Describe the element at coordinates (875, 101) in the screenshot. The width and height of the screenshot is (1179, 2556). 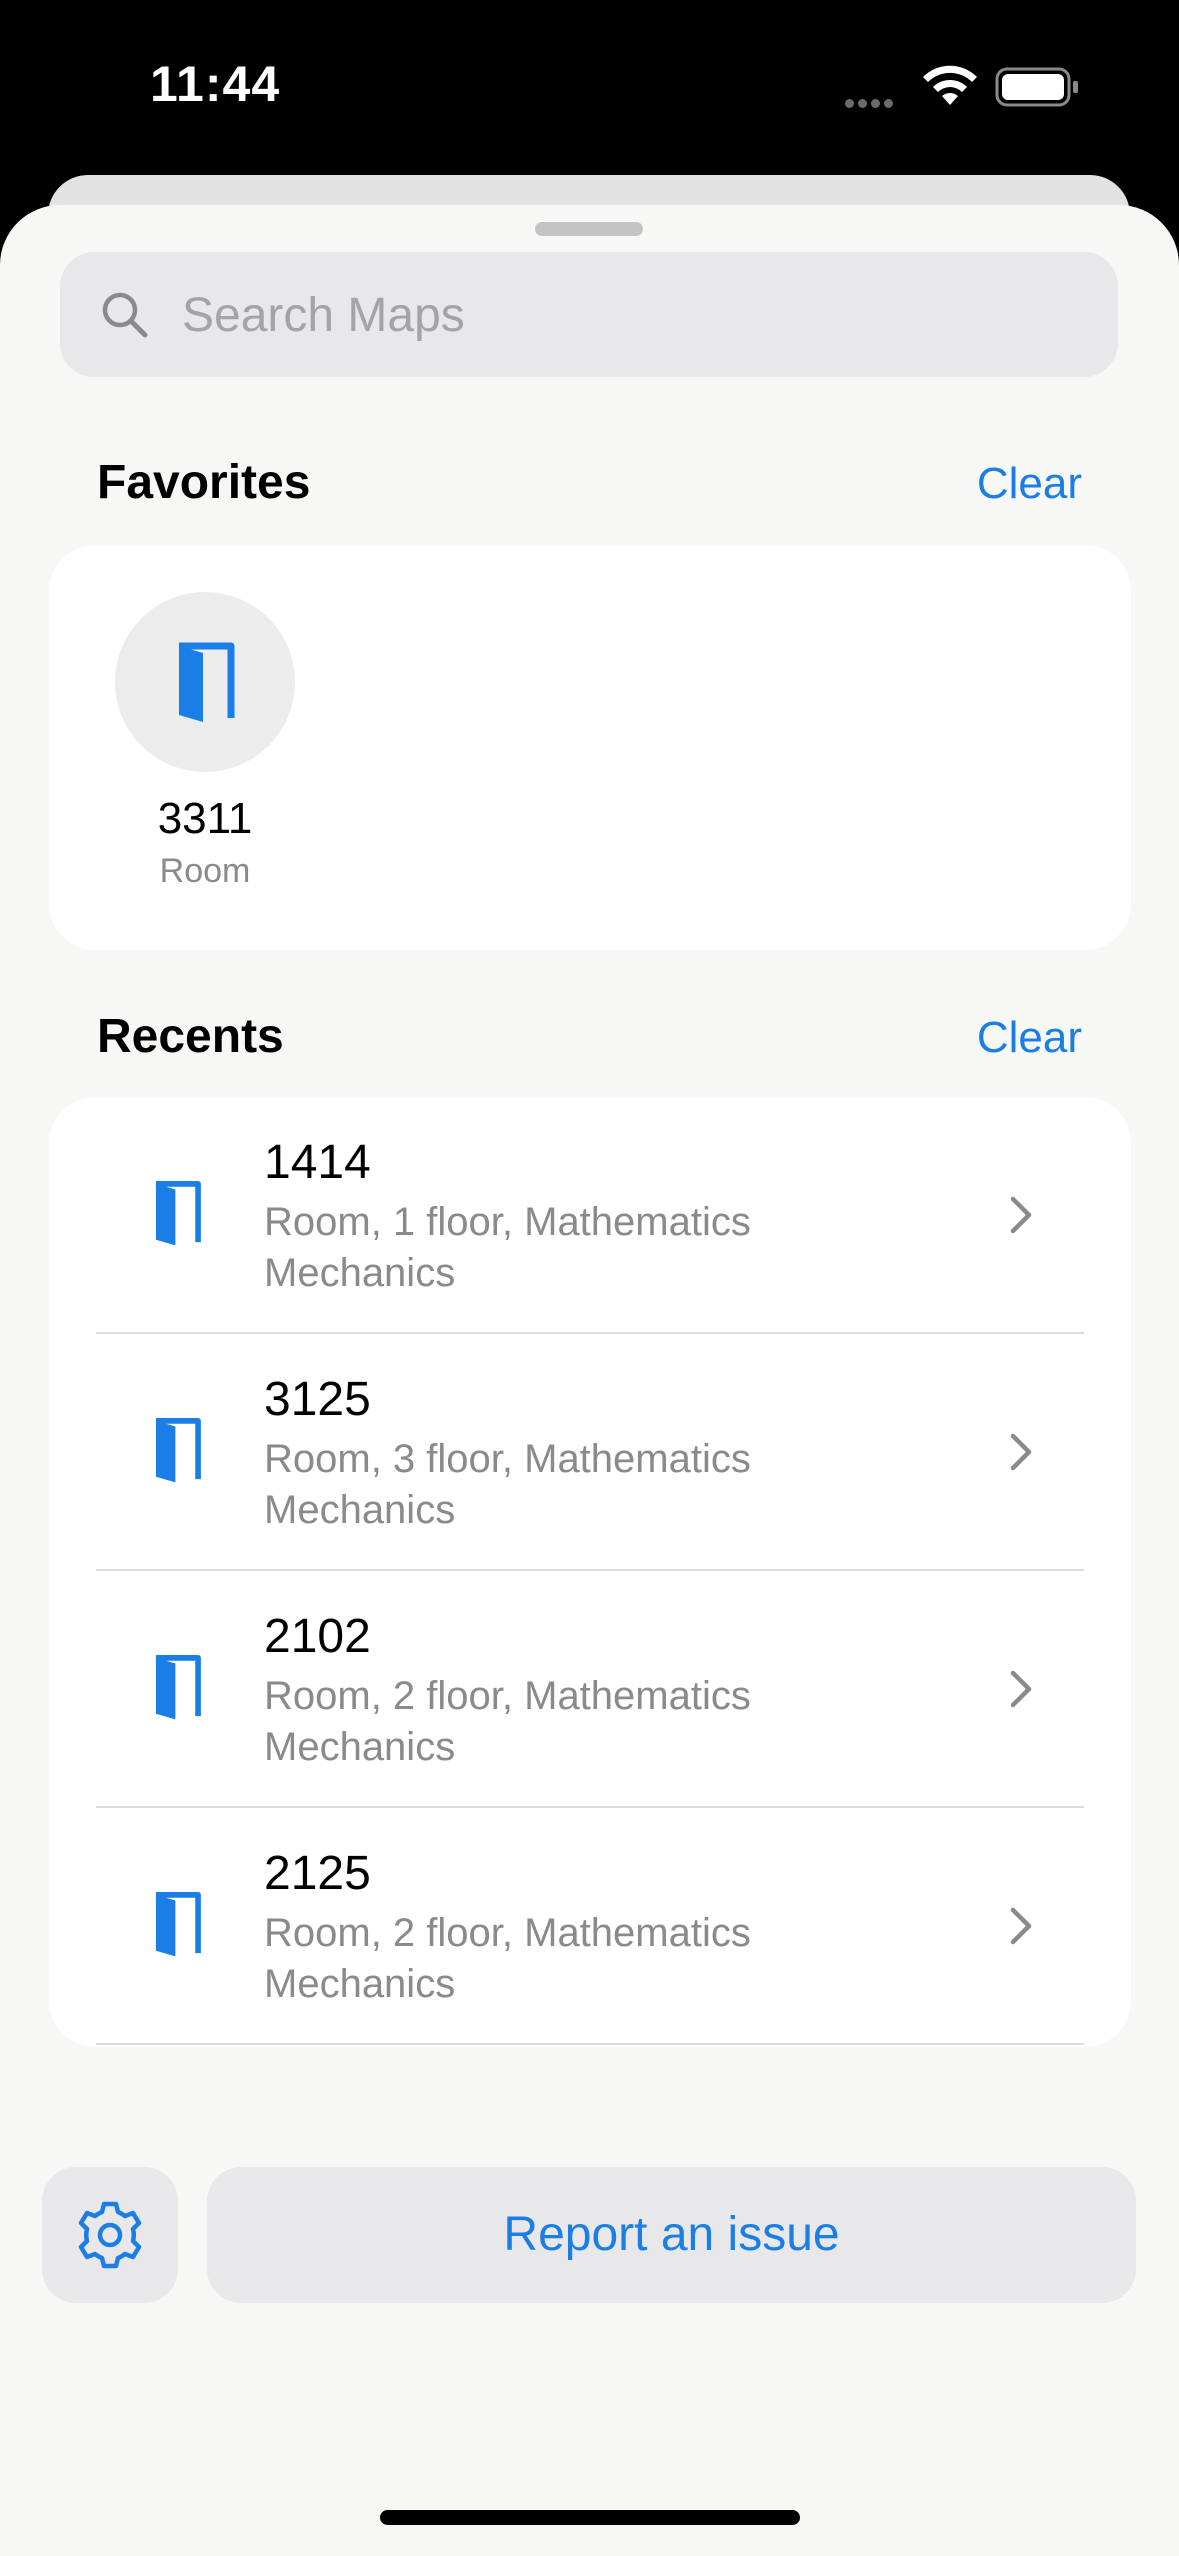
I see `cellular-signal-icon` at that location.